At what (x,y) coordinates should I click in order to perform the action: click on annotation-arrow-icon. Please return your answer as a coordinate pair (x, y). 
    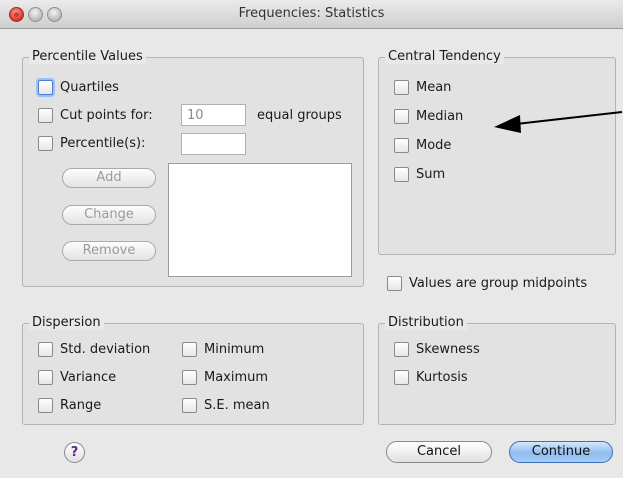
    Looking at the image, I should click on (558, 122).